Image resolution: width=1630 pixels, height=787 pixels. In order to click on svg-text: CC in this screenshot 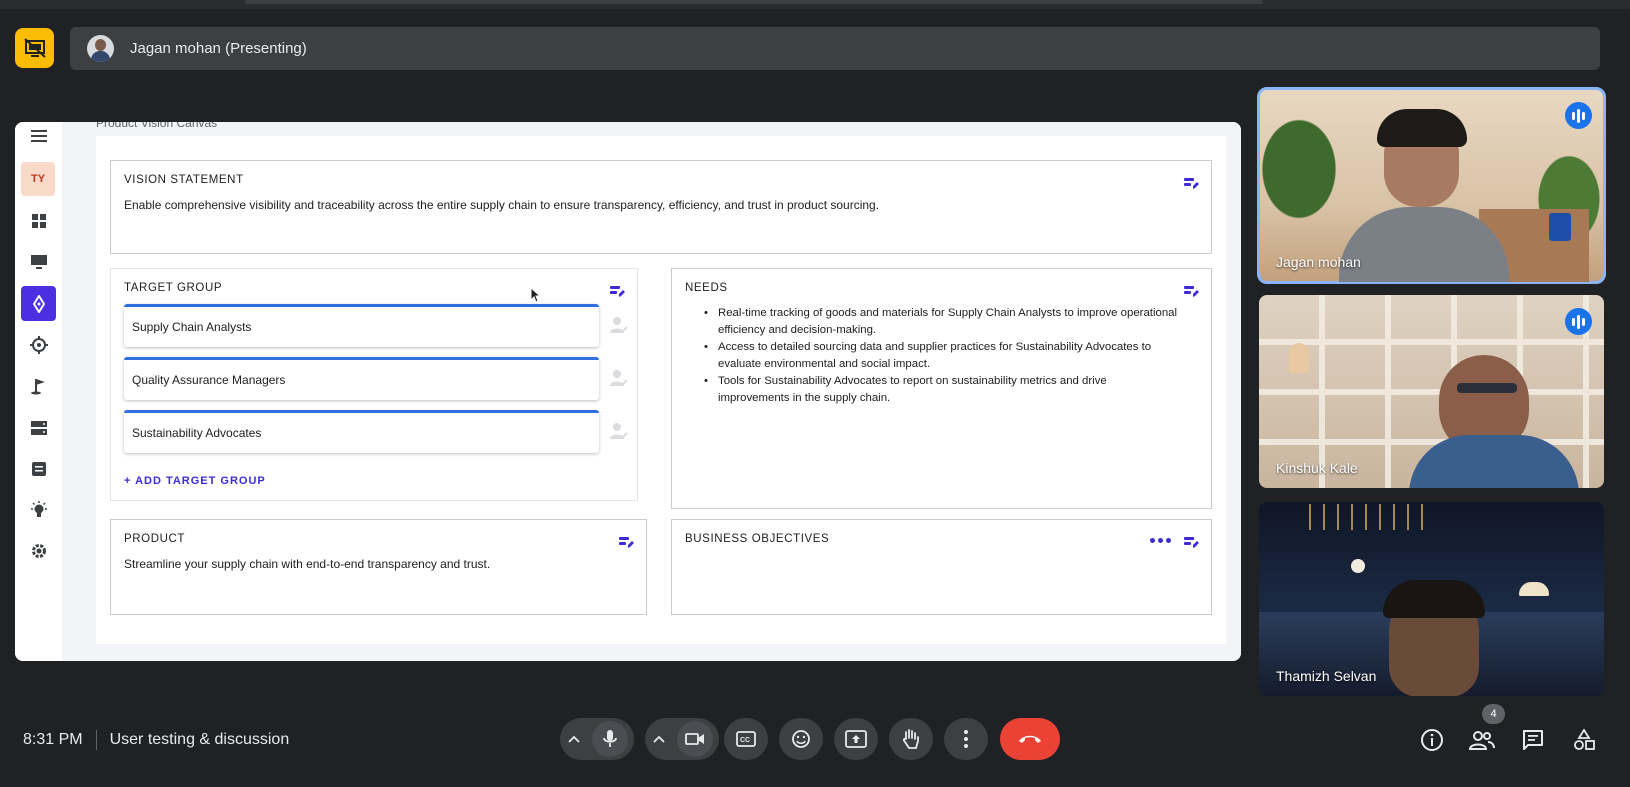, I will do `click(745, 740)`.